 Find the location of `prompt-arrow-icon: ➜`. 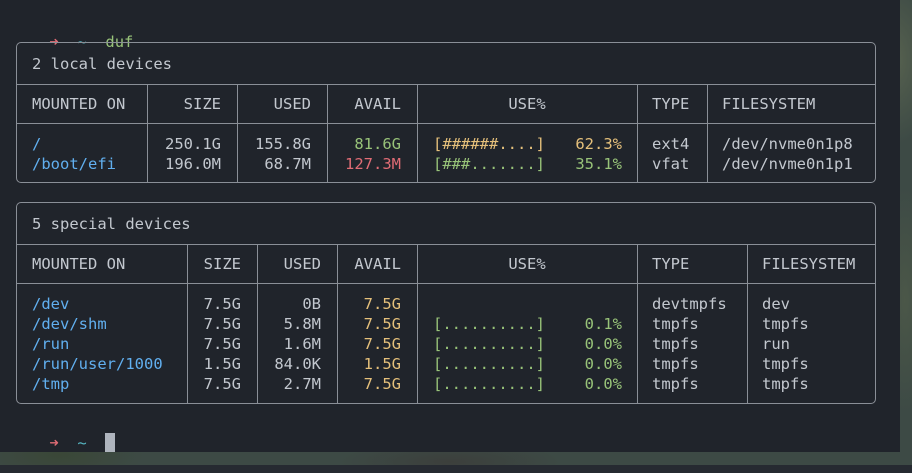

prompt-arrow-icon: ➜ is located at coordinates (54, 443).